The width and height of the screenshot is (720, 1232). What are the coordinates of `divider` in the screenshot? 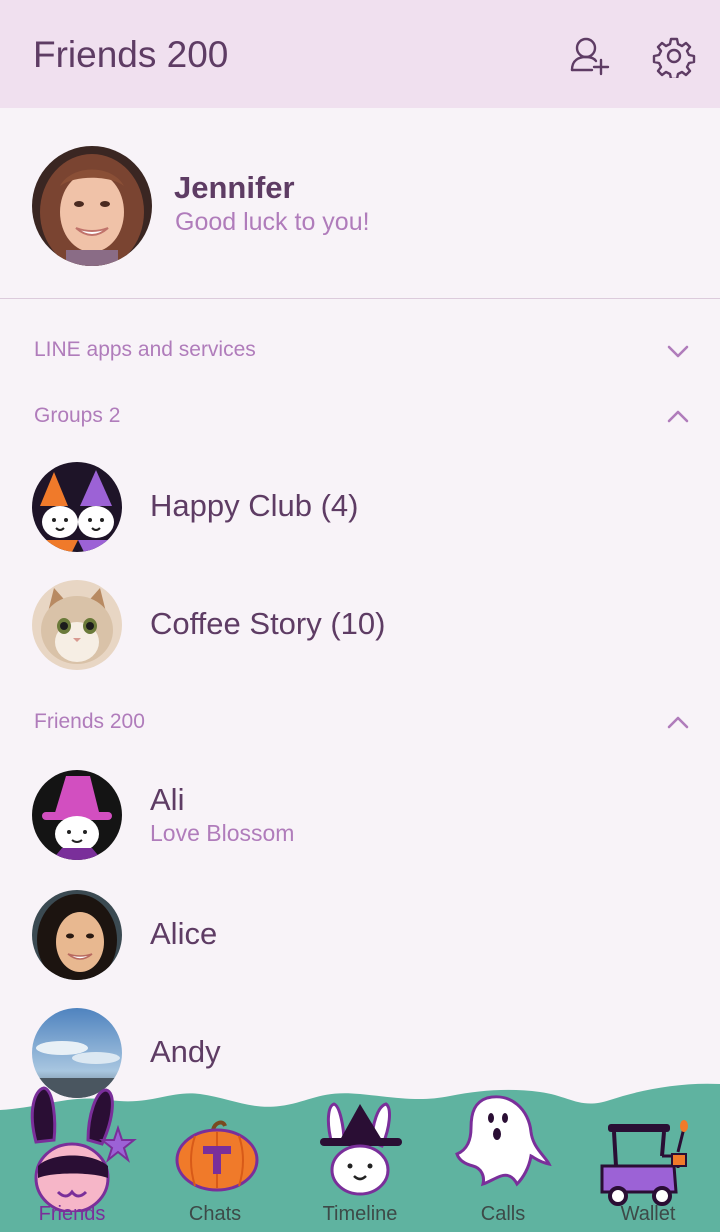 It's located at (360, 298).